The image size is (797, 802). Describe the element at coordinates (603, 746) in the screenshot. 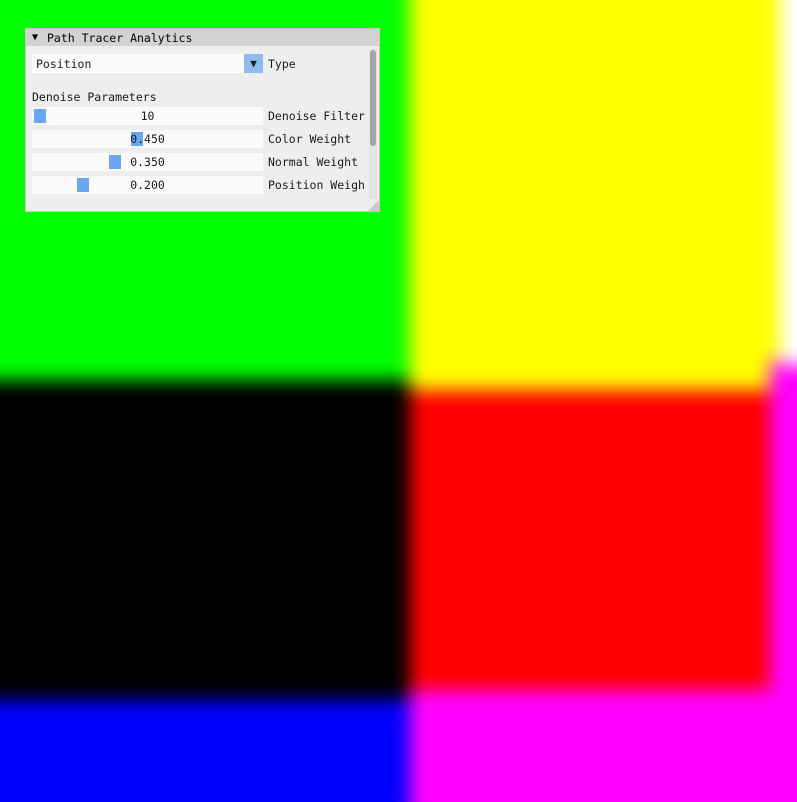

I see `magenta-quadrant` at that location.